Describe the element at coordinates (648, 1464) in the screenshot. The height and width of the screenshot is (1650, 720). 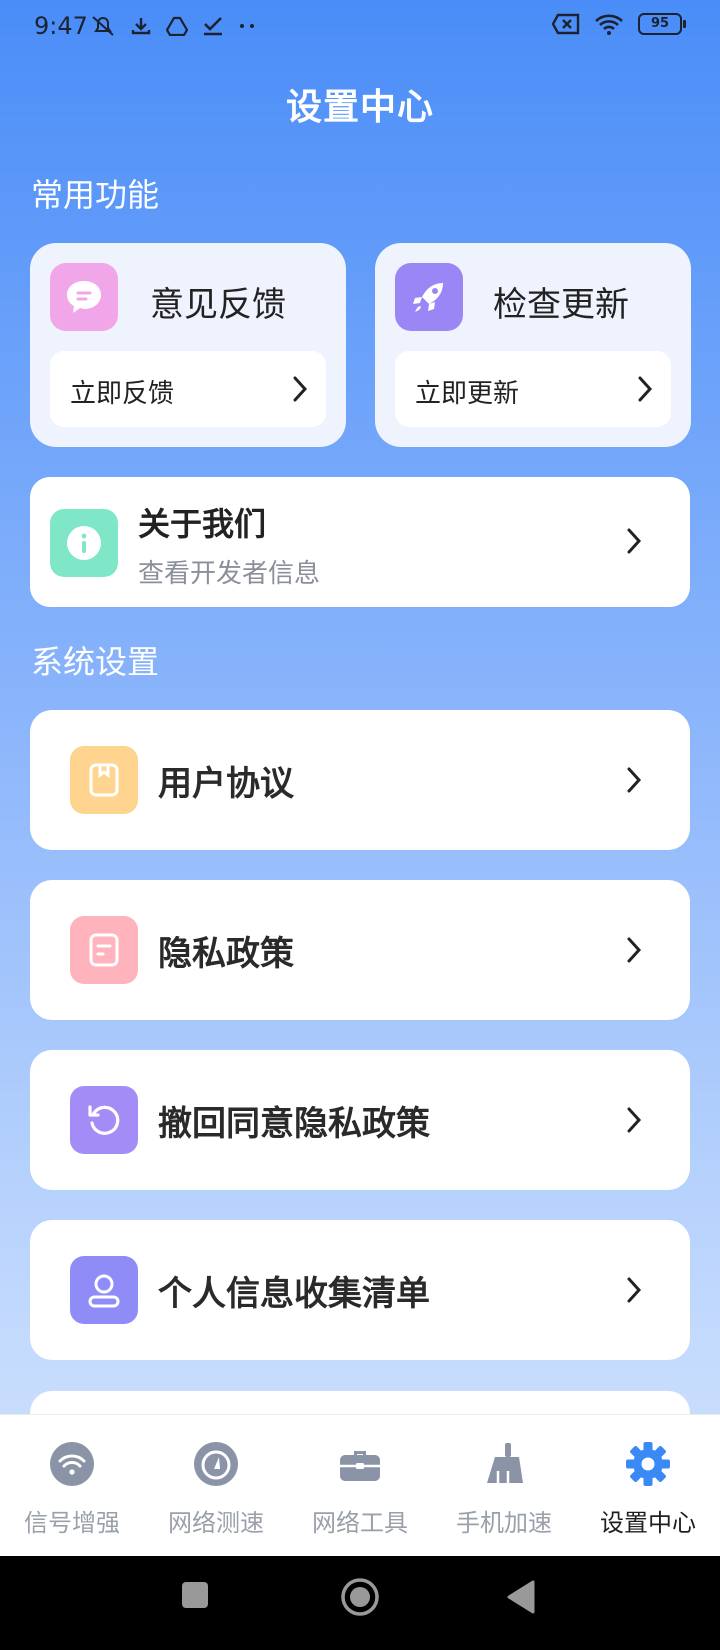
I see `gear-icon` at that location.